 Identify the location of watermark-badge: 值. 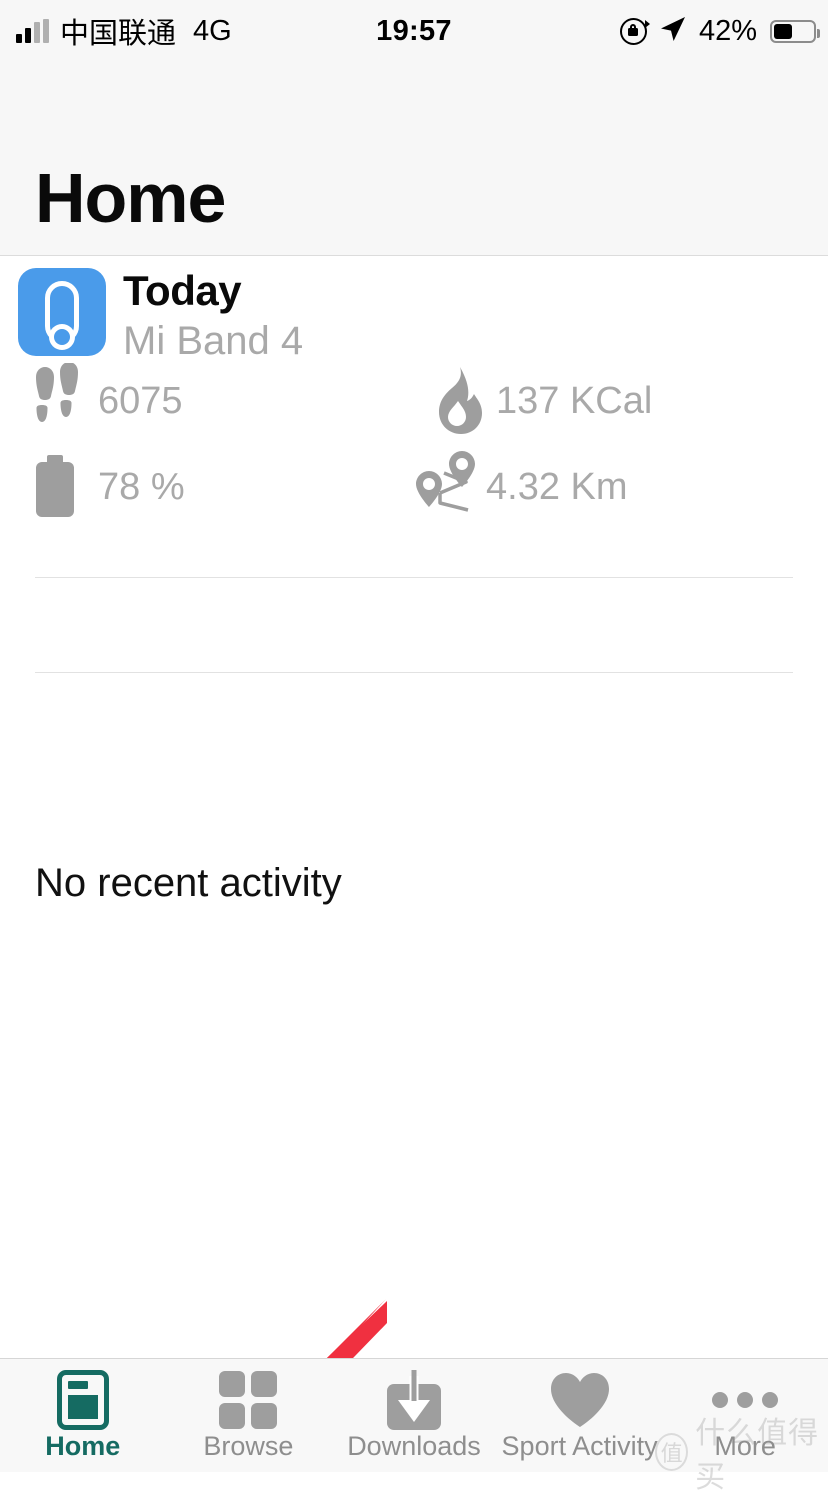
(672, 1452).